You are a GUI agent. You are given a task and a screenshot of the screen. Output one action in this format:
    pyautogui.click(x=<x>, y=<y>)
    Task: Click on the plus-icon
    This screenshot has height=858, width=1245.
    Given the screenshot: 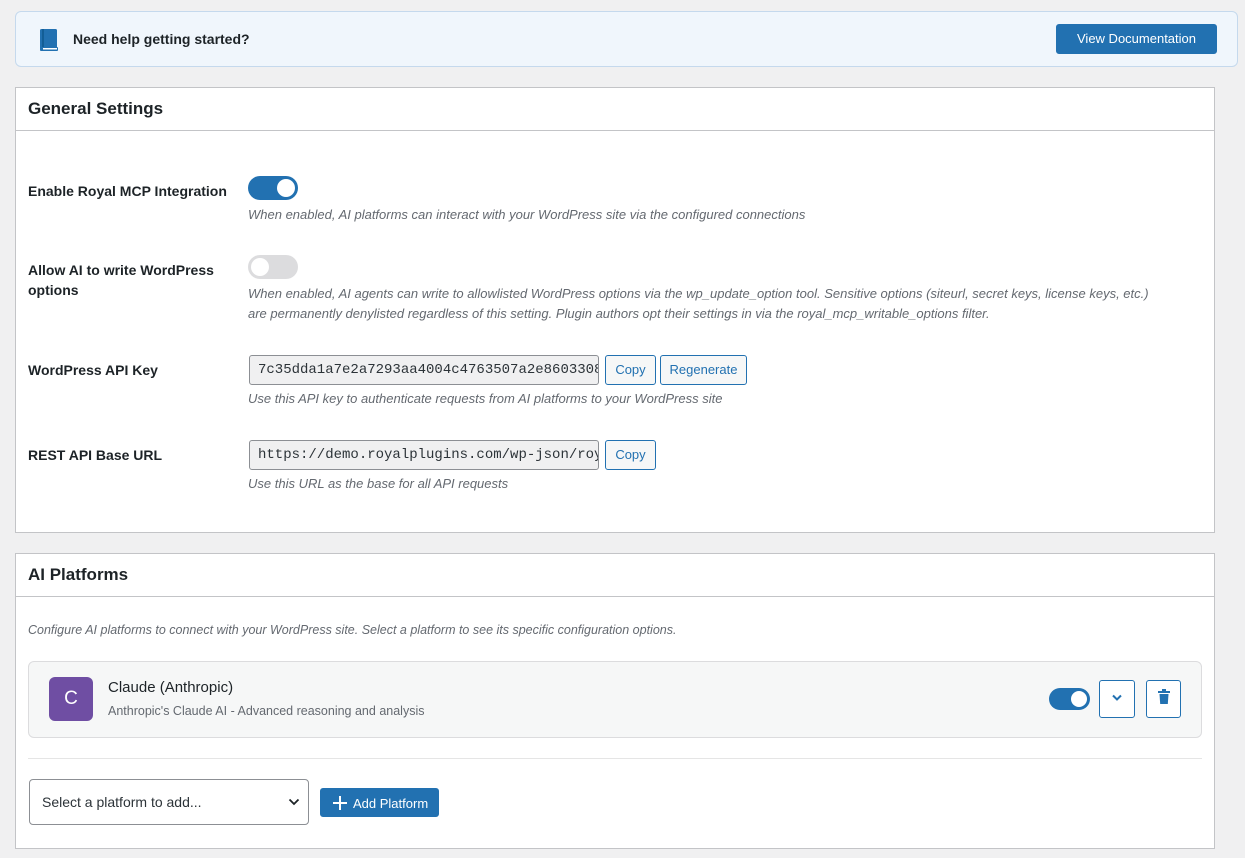 What is the action you would take?
    pyautogui.click(x=340, y=803)
    